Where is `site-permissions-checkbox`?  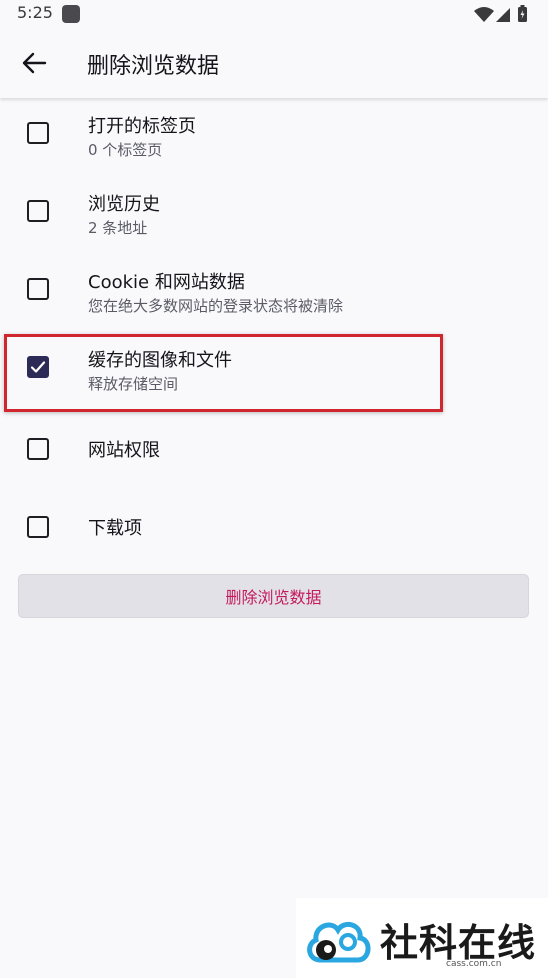
site-permissions-checkbox is located at coordinates (38, 449).